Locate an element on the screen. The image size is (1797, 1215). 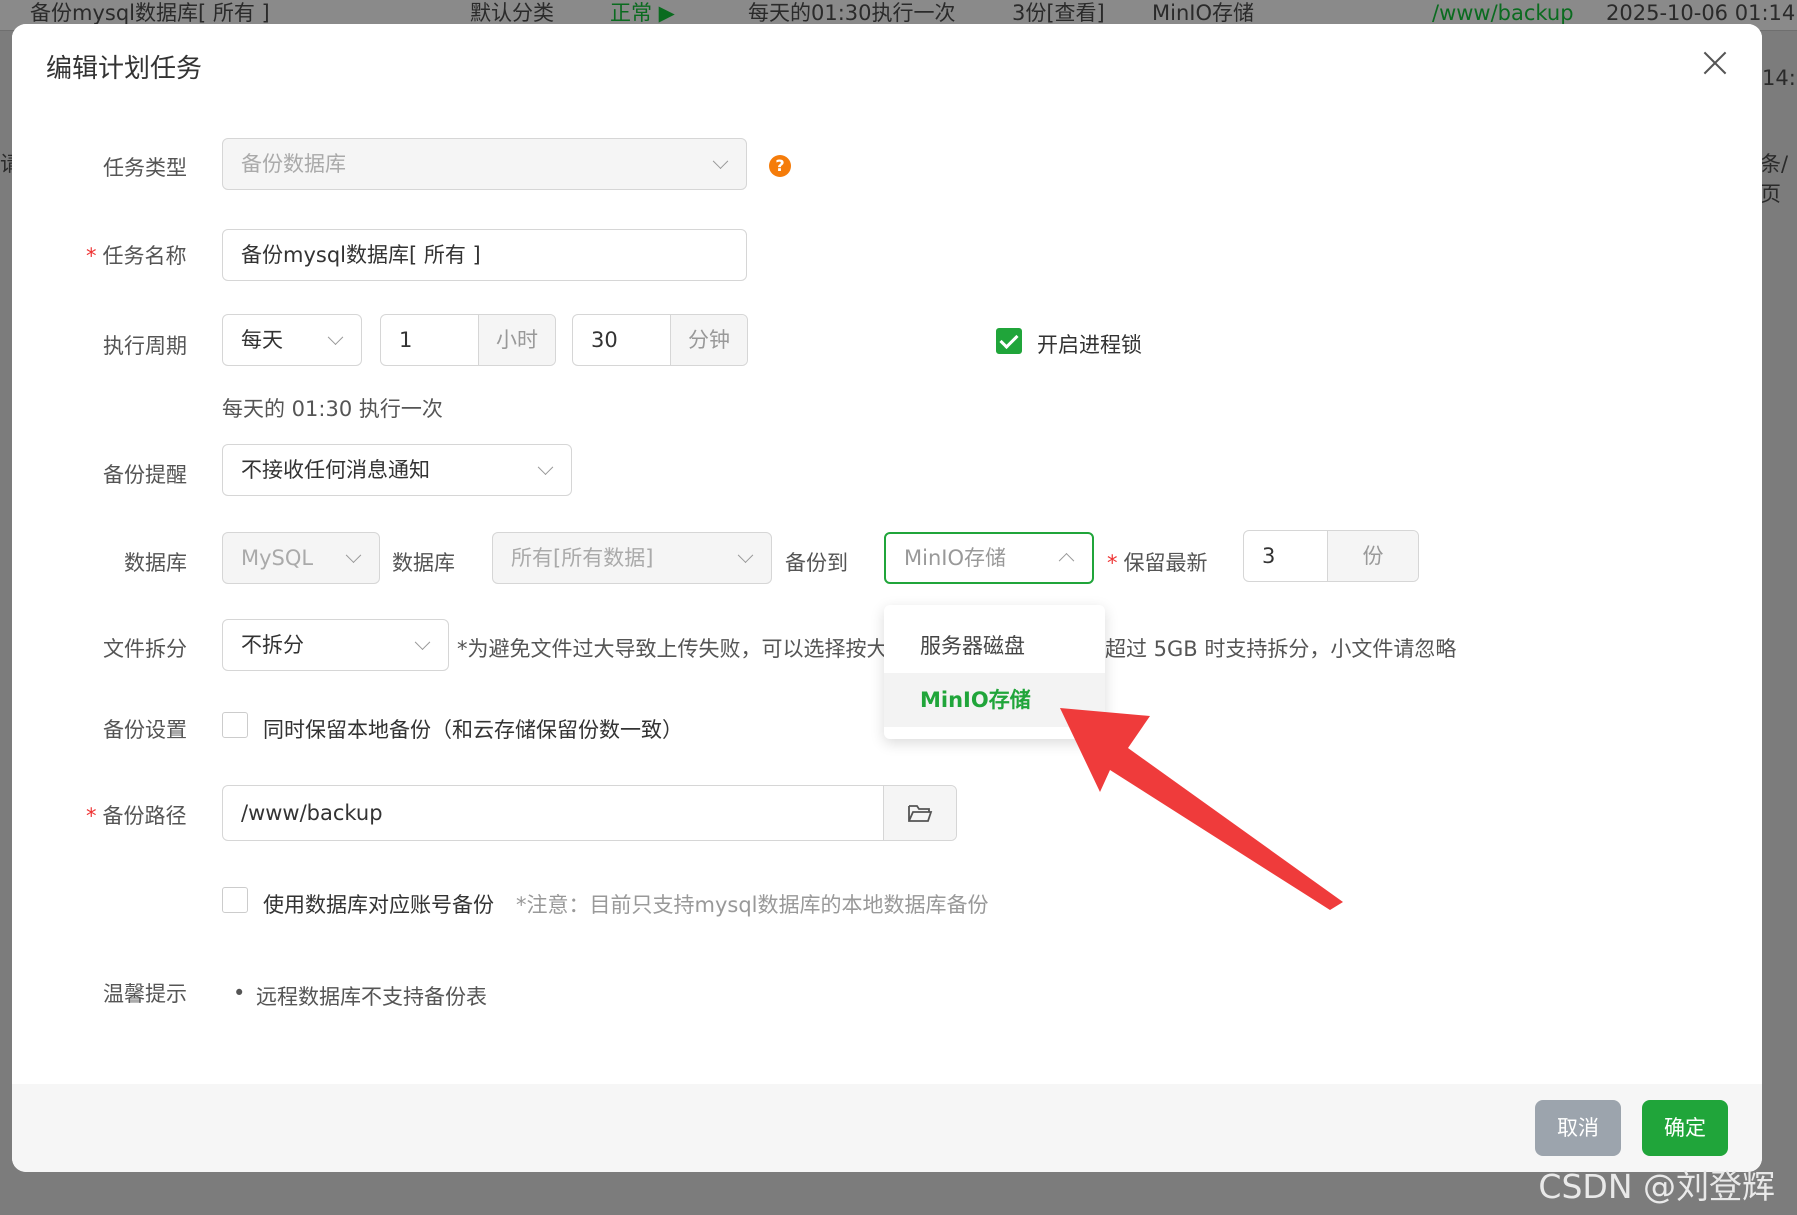
split-note-right: 超过 5GB 时支持拆分，小文件请忽略 is located at coordinates (1281, 649).